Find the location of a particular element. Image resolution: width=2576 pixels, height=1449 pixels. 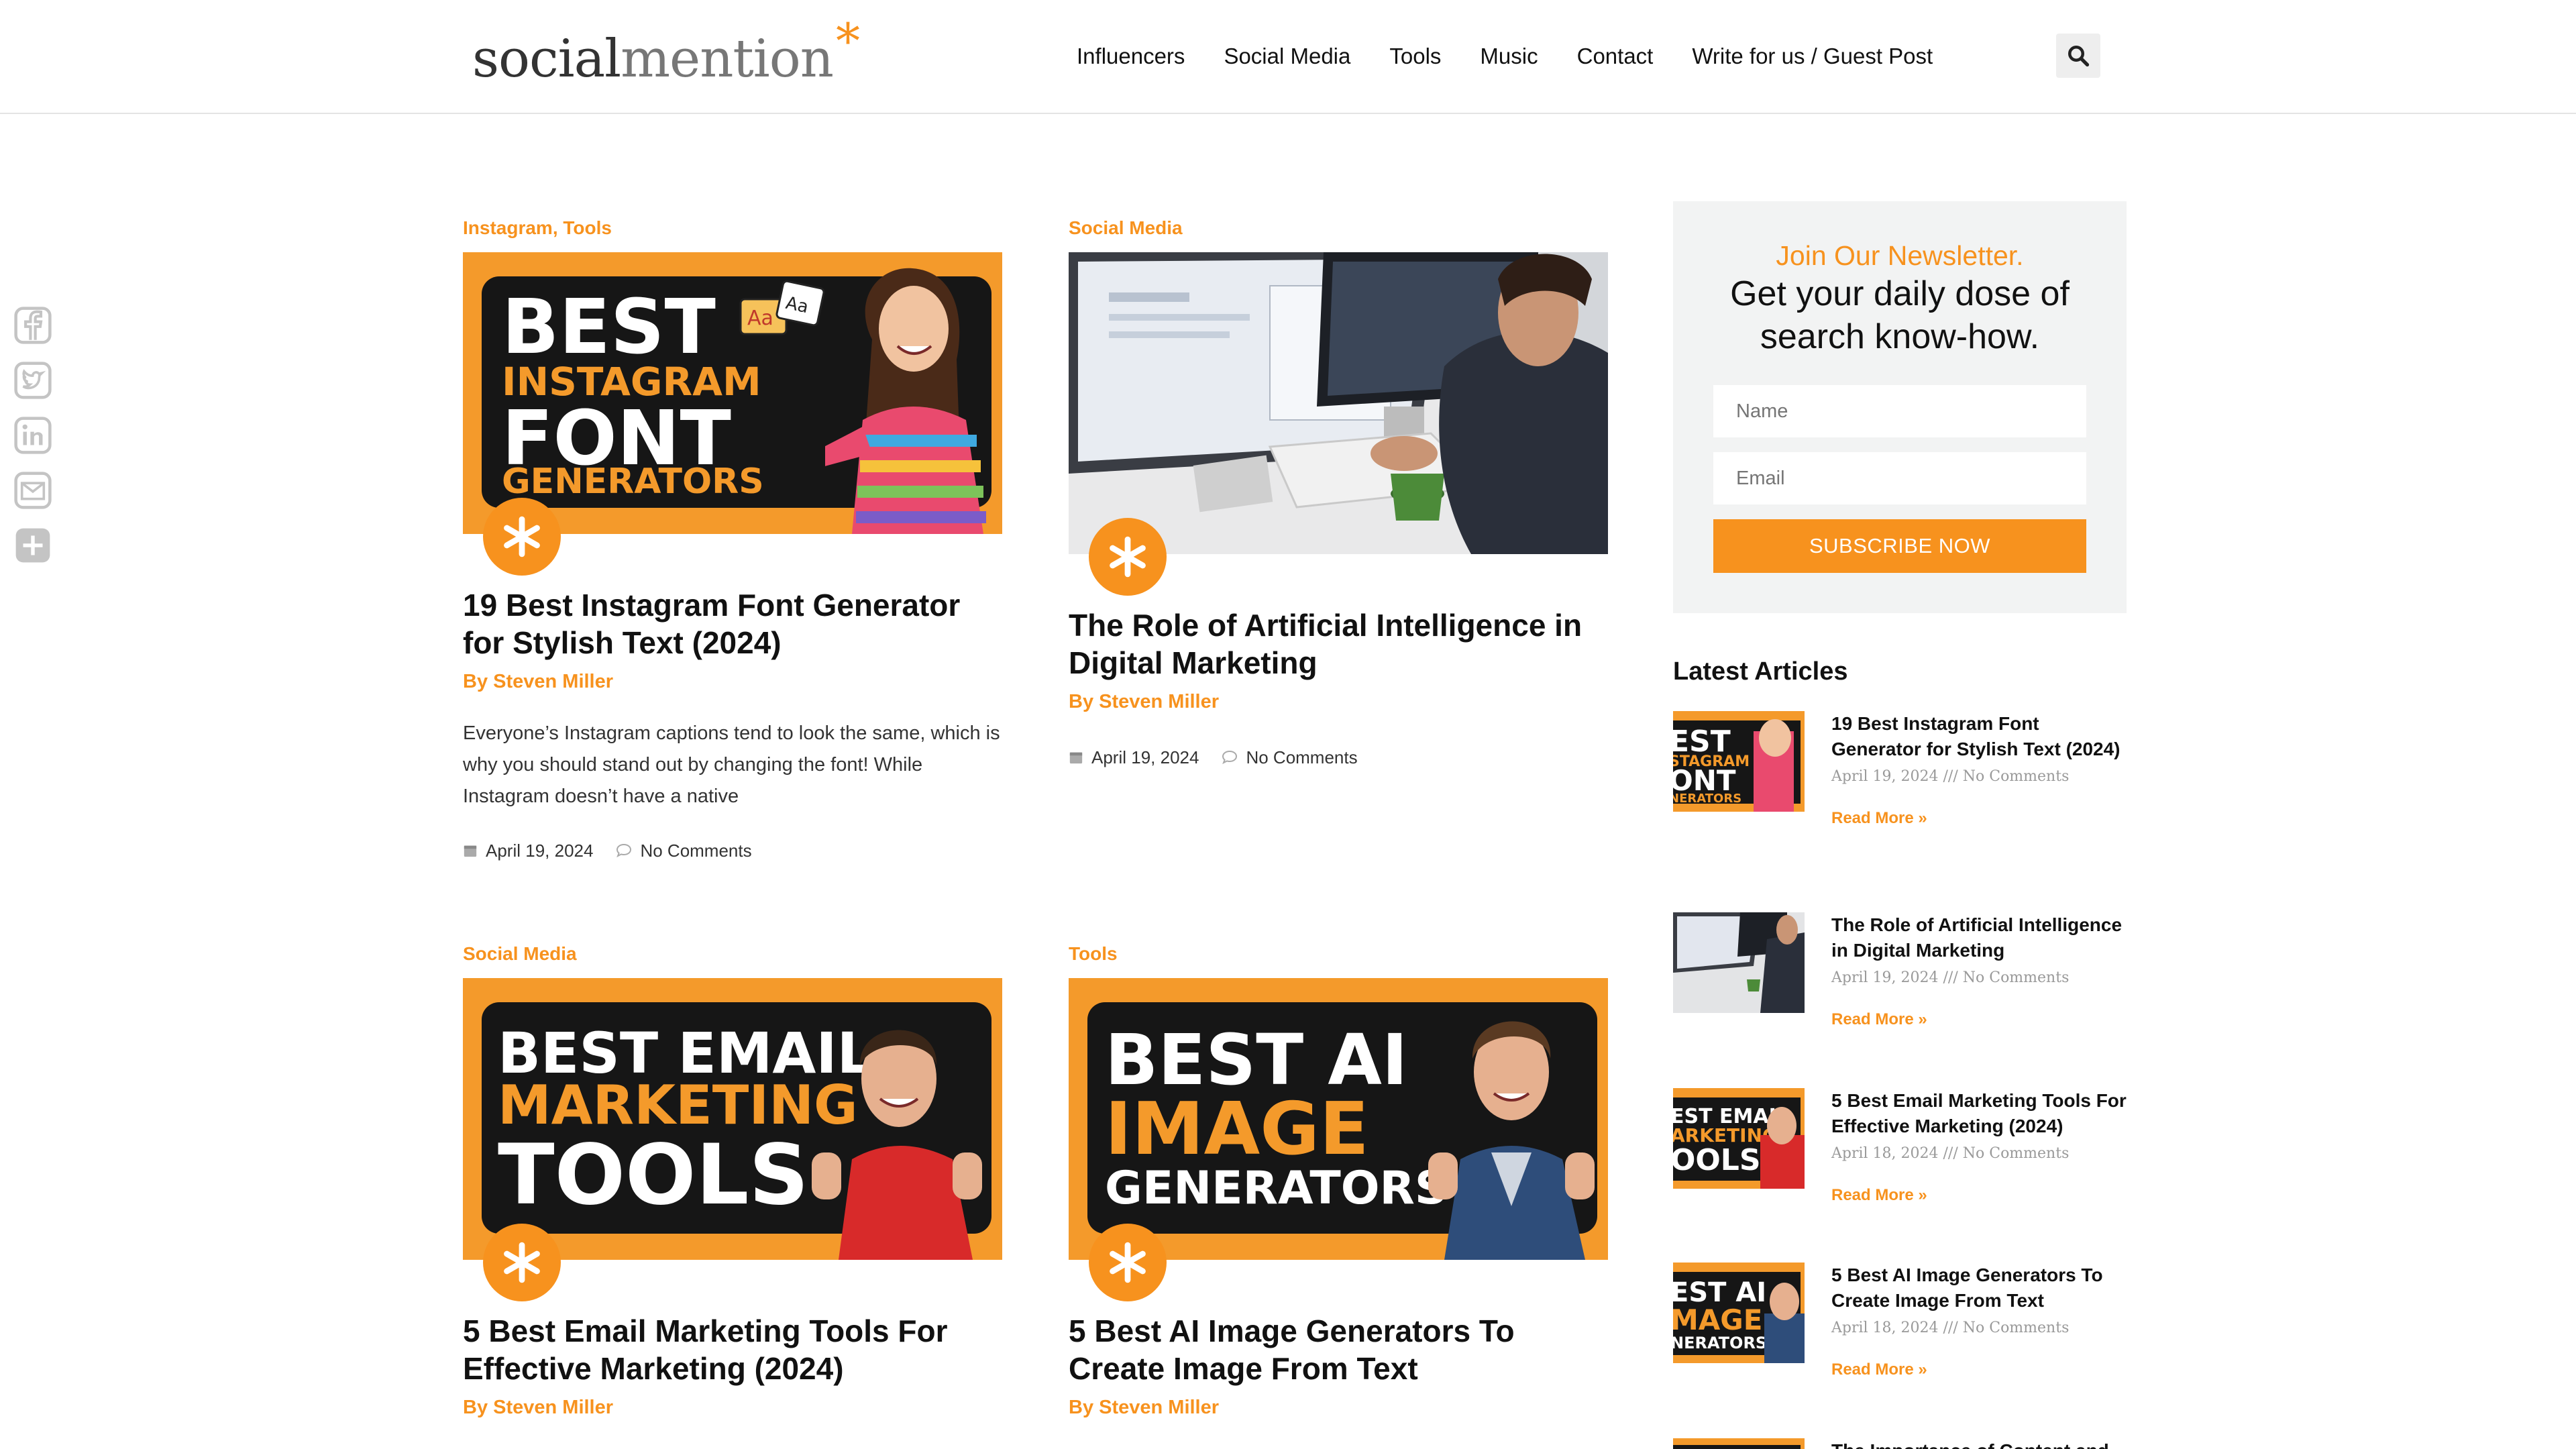

share-bar is located at coordinates (33, 435).